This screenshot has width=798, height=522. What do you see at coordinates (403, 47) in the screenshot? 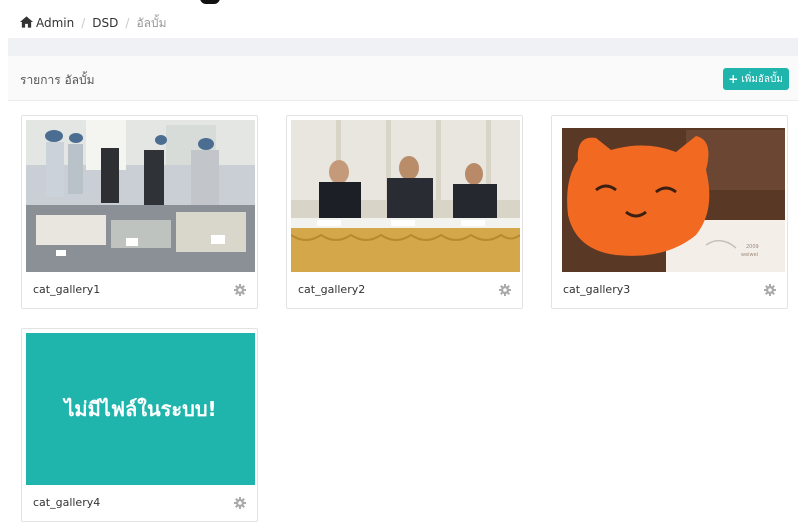
I see `content-band` at bounding box center [403, 47].